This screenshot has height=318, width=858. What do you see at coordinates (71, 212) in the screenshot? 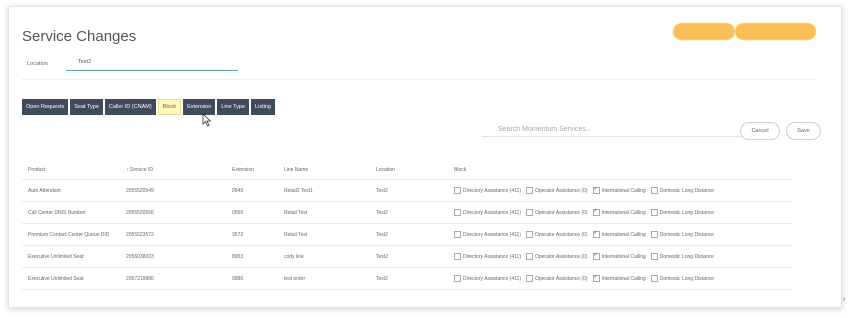
I see `cell-product: Call Center DNIS Number` at bounding box center [71, 212].